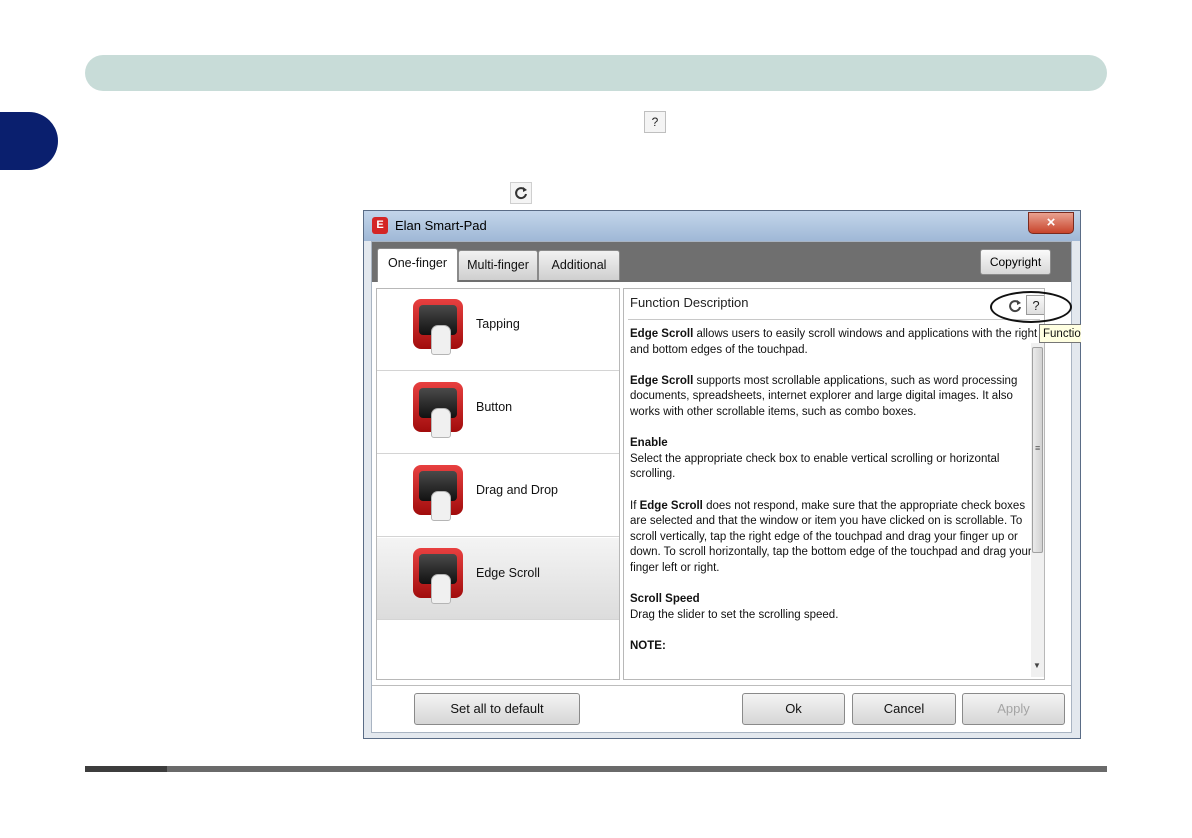  Describe the element at coordinates (665, 599) in the screenshot. I see `section-heading: Scroll Speed` at that location.